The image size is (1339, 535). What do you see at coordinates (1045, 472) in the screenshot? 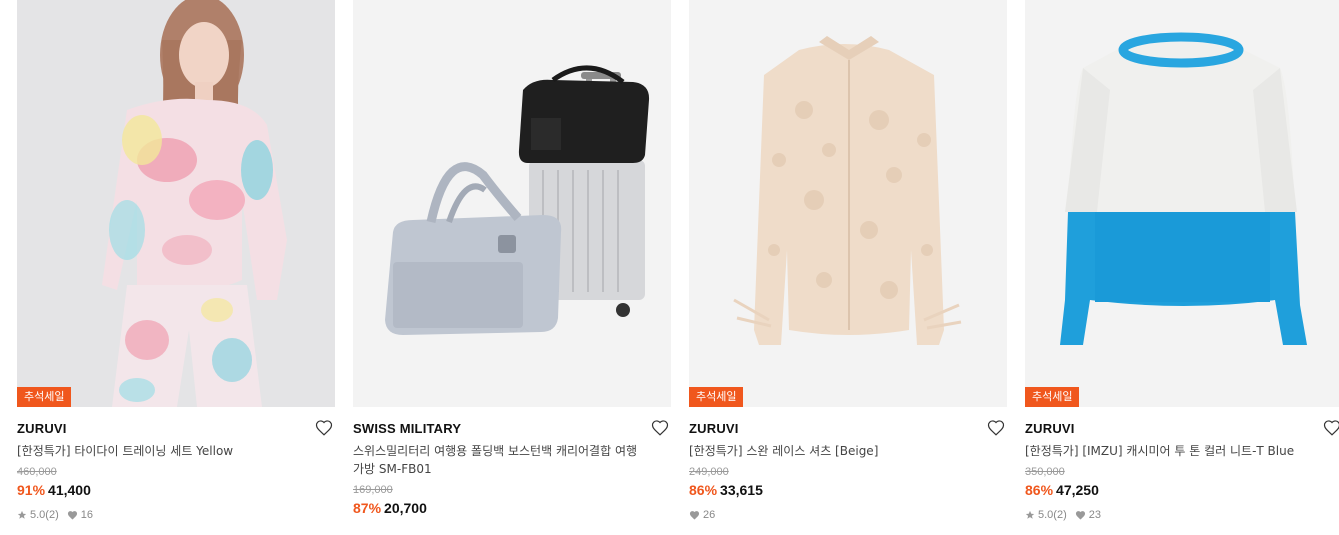
I see `original-price: 350,000` at bounding box center [1045, 472].